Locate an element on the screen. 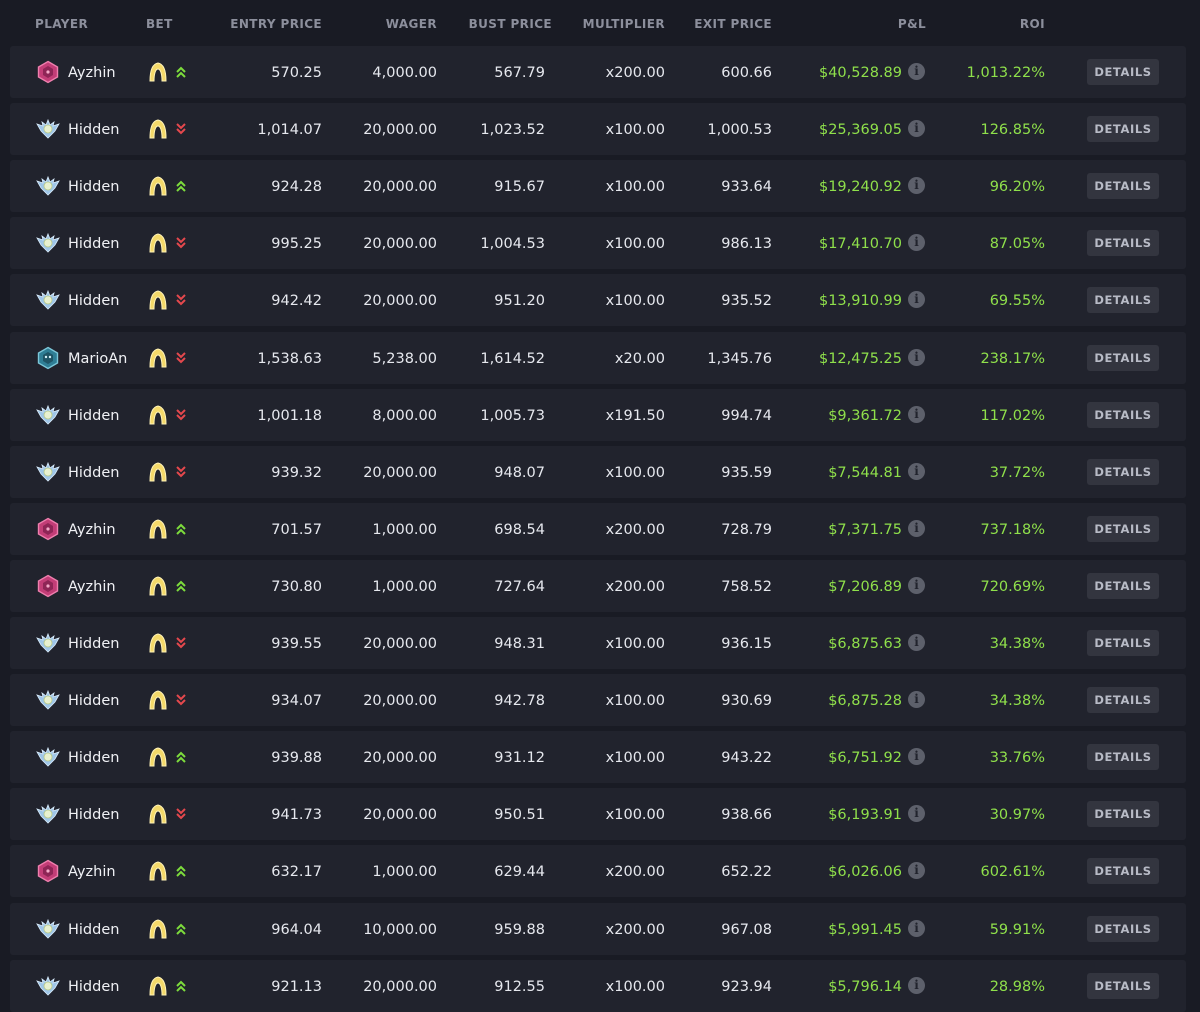  header-bust-price: BUST PRICE is located at coordinates (510, 24).